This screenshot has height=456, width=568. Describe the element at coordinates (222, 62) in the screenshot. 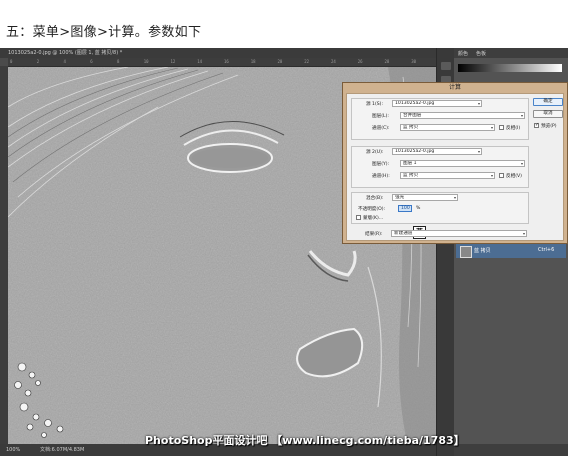

I see `horizontal-ruler: 0 2 4 6 8 10 12 14 16 18 20 22 24 26 28 30` at that location.